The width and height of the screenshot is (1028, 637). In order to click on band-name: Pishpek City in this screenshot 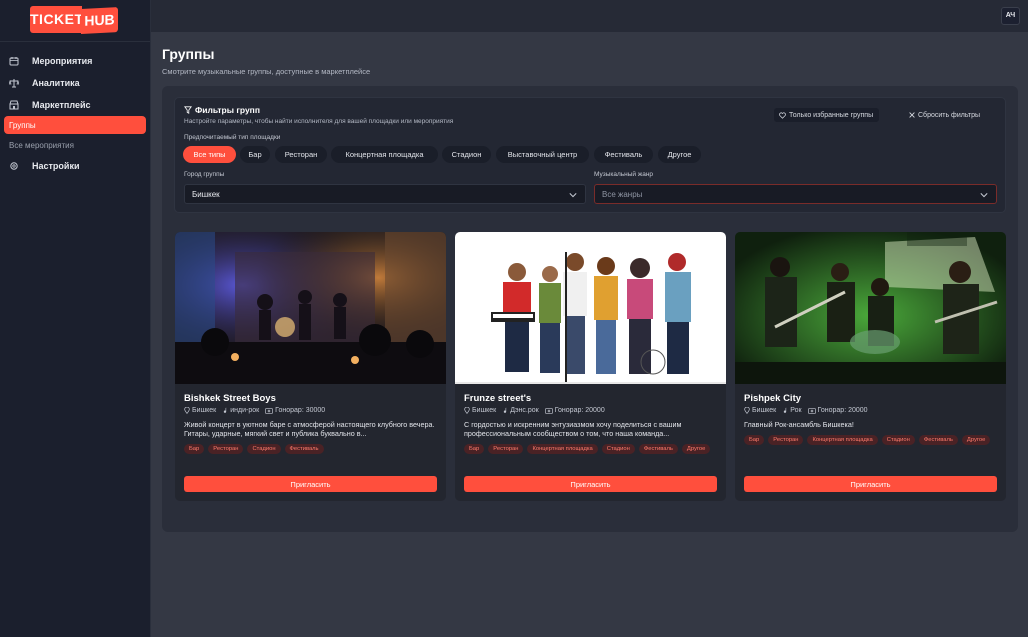, I will do `click(773, 398)`.